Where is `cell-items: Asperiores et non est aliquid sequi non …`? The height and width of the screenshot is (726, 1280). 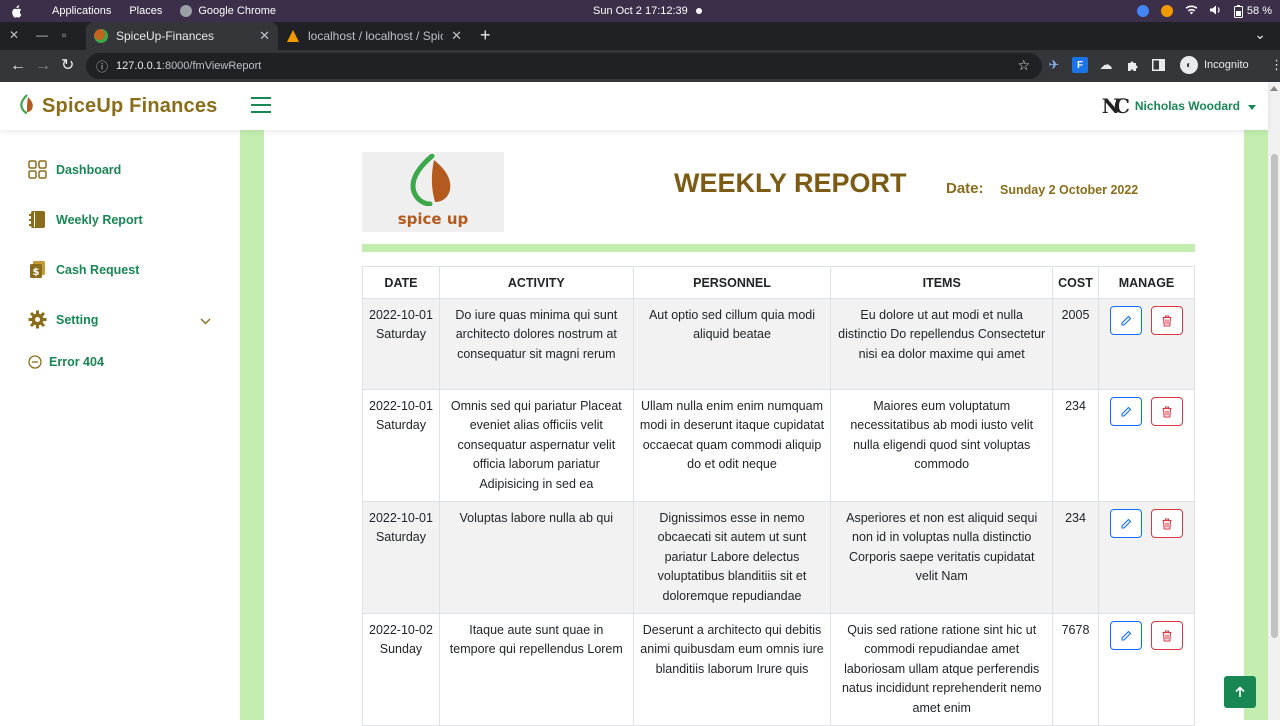 cell-items: Asperiores et non est aliquid sequi non … is located at coordinates (942, 558).